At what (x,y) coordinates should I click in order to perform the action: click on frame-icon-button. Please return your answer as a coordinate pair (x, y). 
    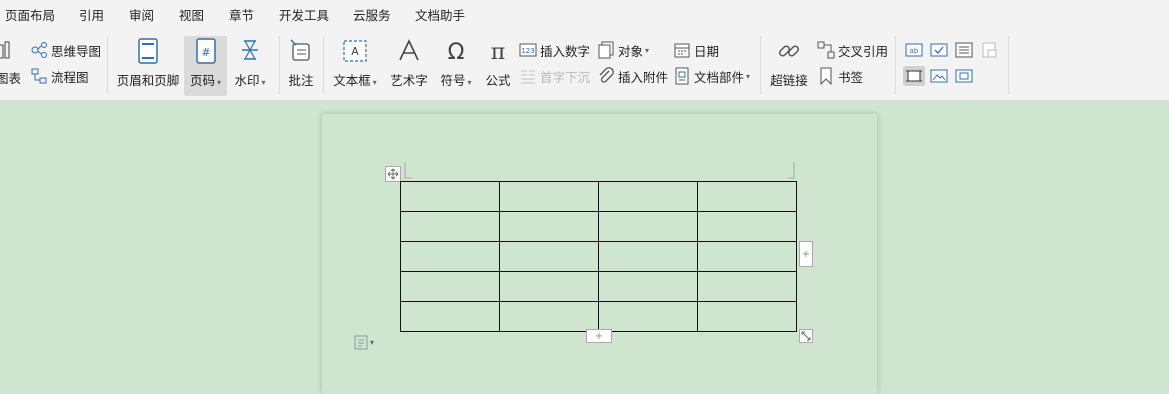
    Looking at the image, I should click on (914, 76).